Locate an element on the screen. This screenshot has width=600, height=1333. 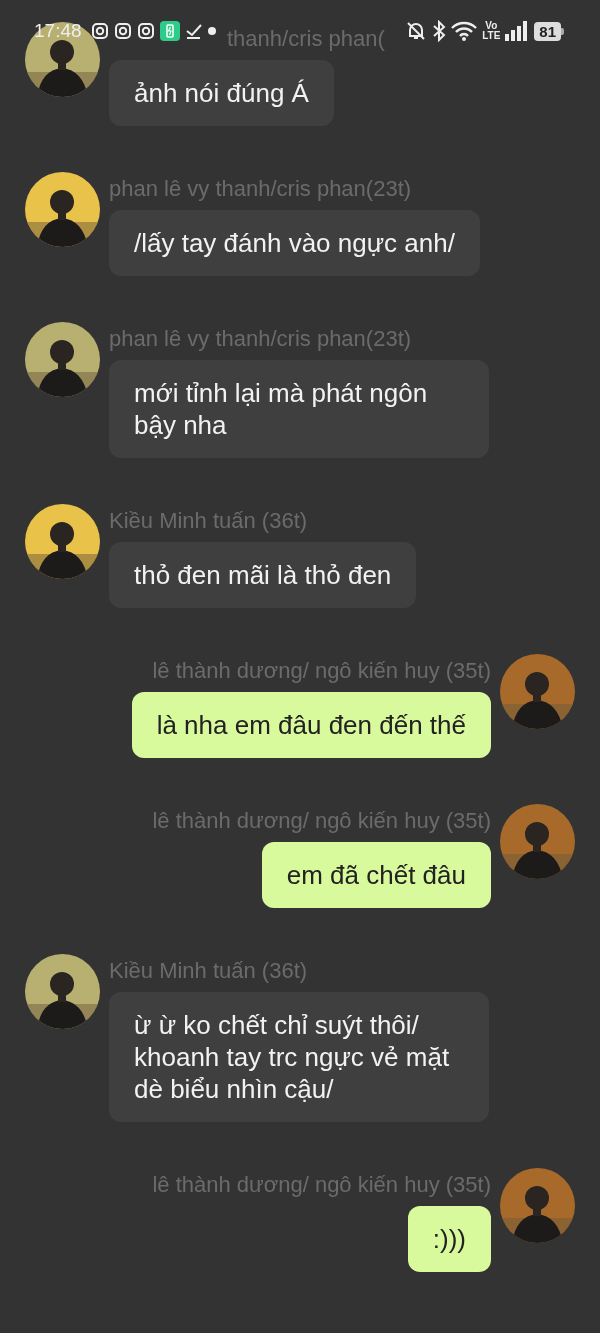
sender-name: thanh/cris phan( is located at coordinates (306, 39).